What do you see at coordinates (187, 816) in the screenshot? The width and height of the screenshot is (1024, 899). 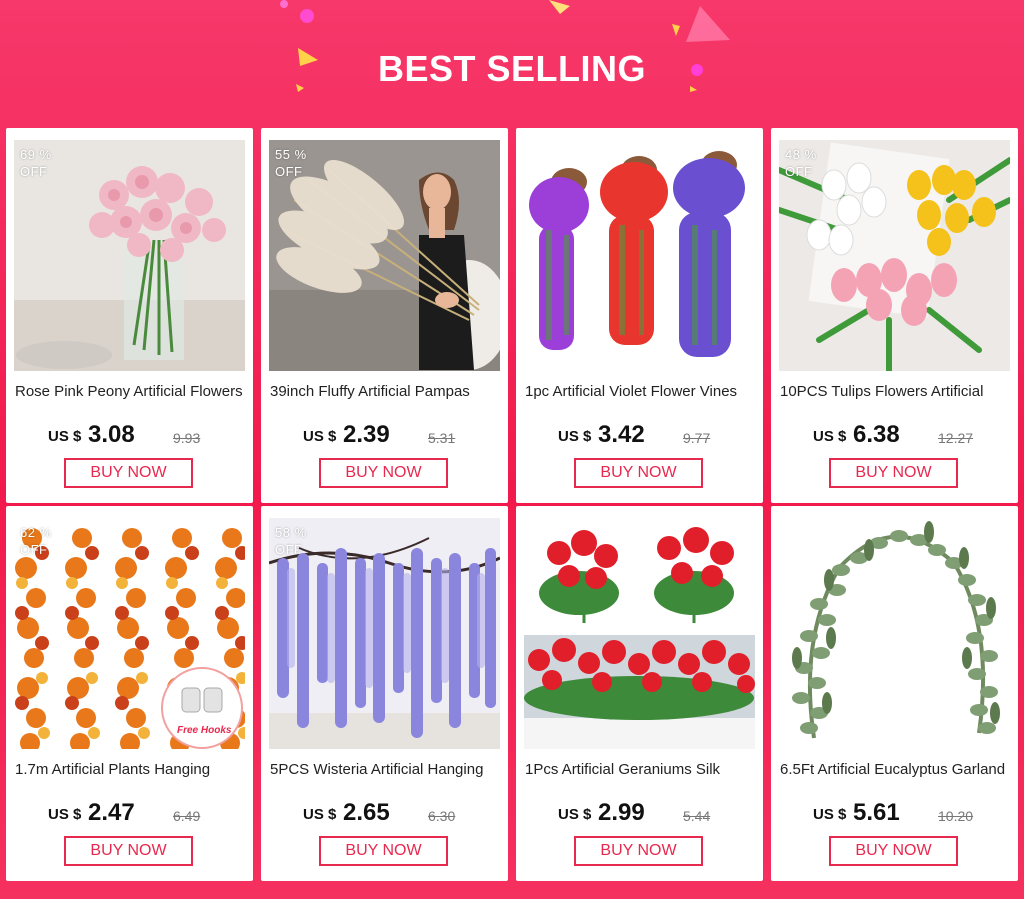 I see `original-price: 6.49` at bounding box center [187, 816].